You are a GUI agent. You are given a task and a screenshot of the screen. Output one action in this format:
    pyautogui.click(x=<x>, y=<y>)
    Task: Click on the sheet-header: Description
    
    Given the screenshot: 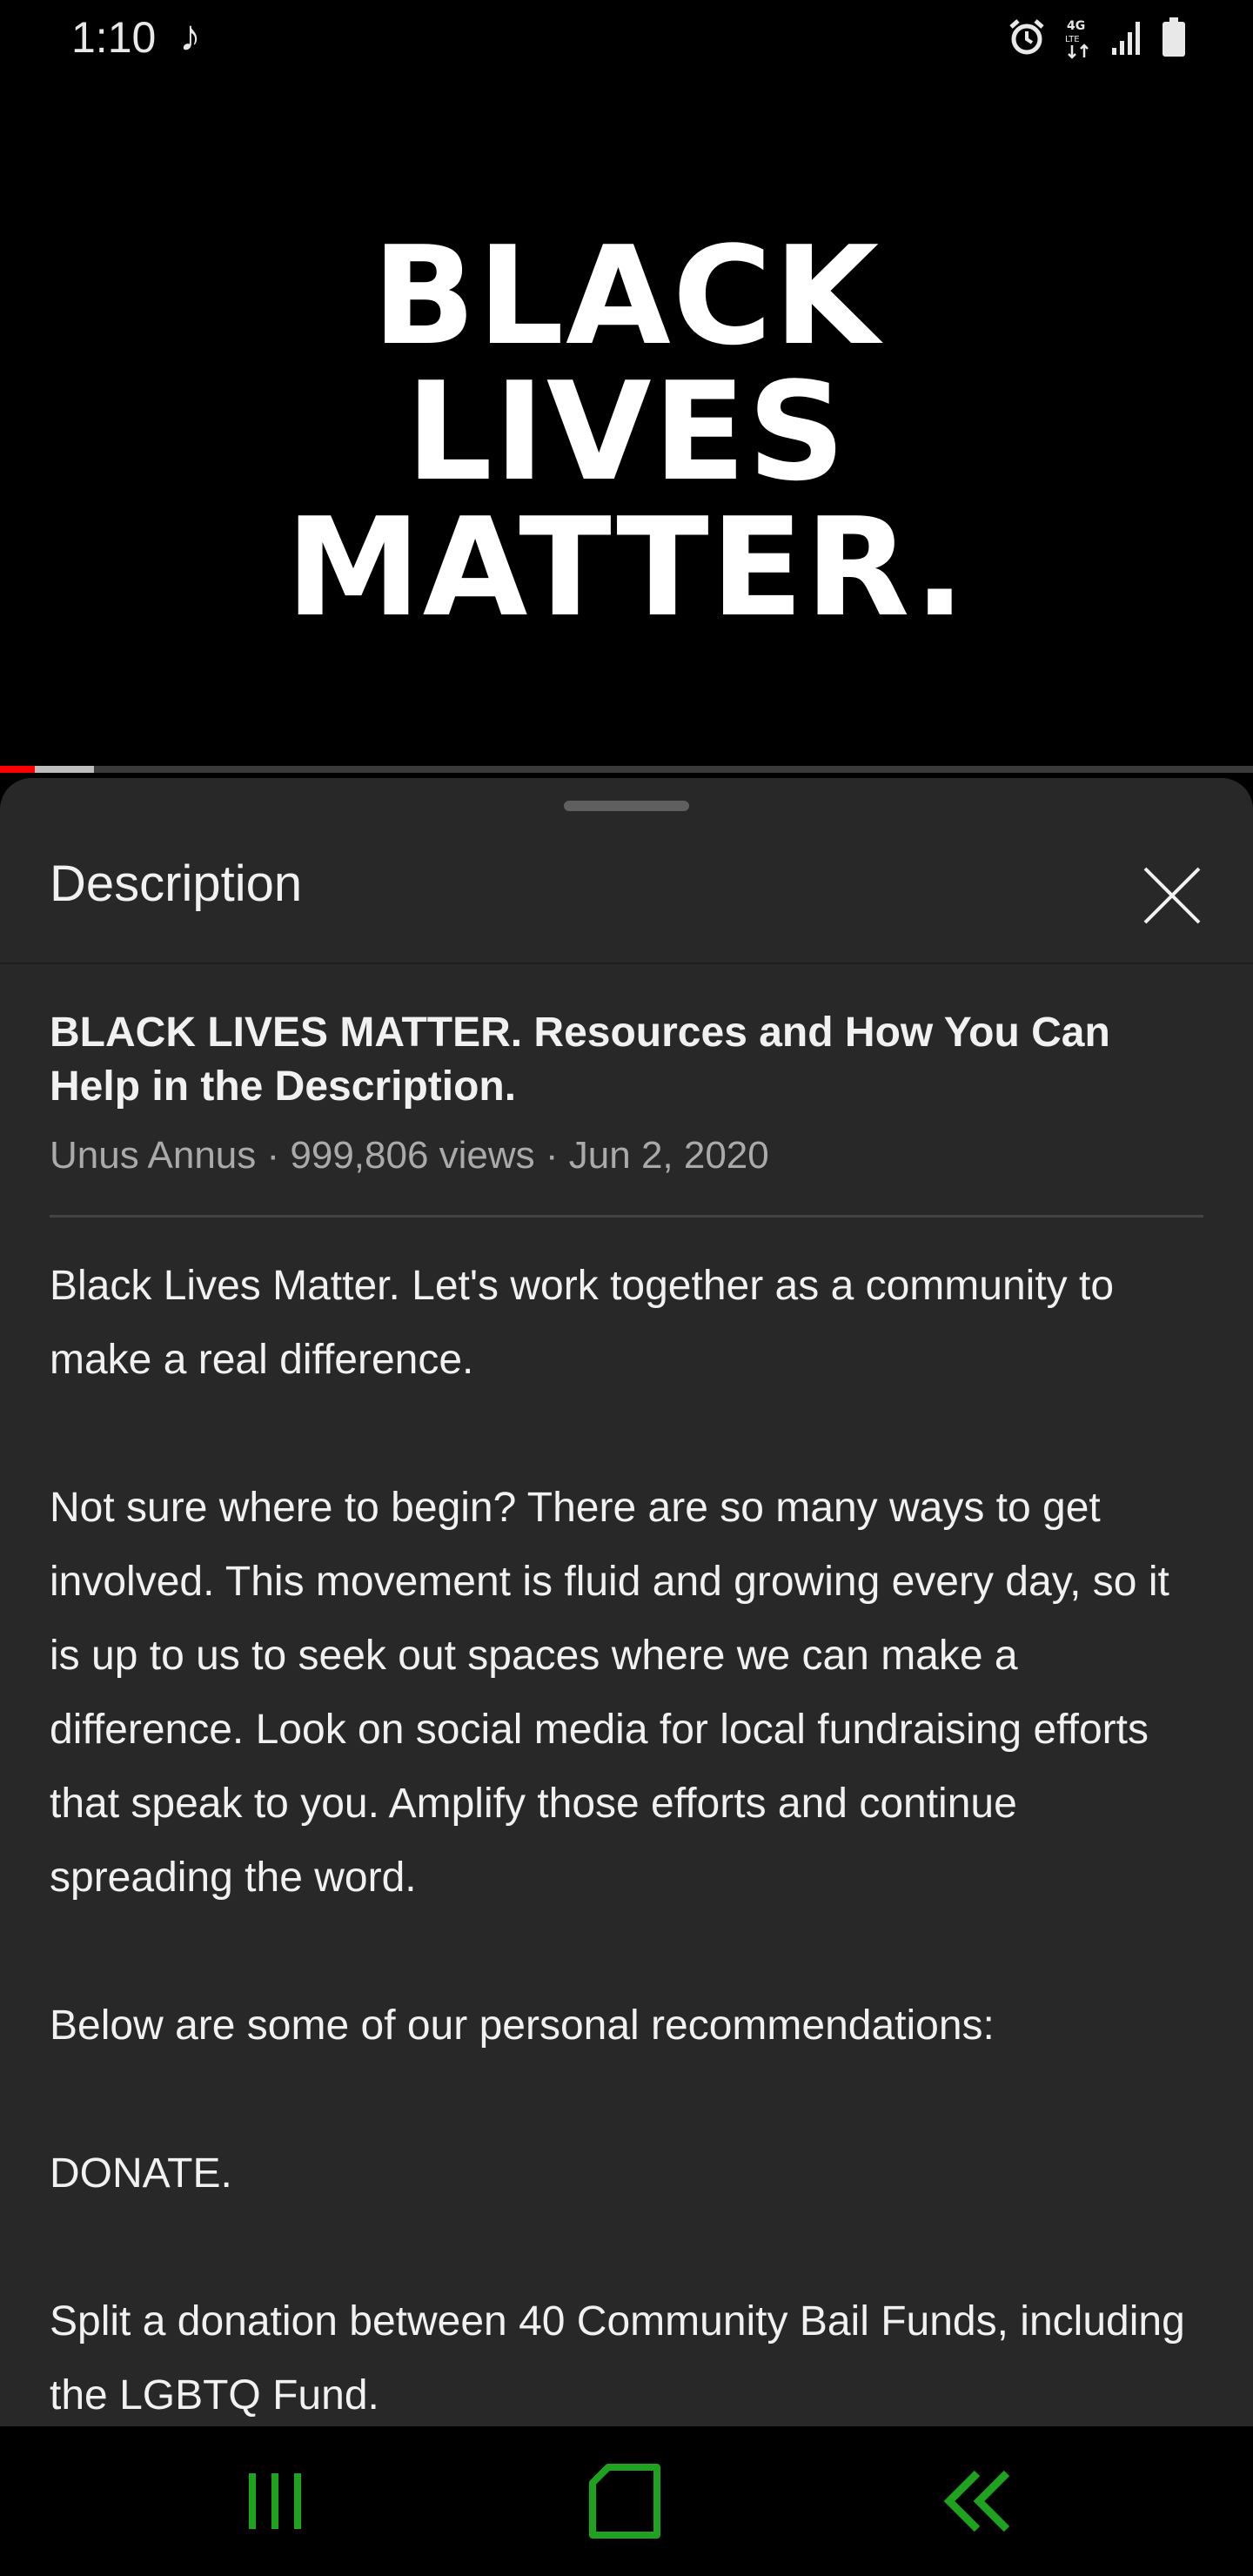 What is the action you would take?
    pyautogui.click(x=626, y=871)
    